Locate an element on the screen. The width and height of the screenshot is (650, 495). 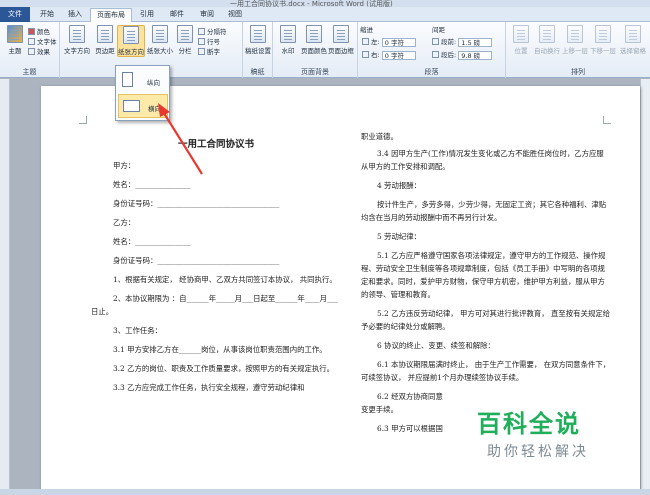
themes-icon is located at coordinates (15, 34).